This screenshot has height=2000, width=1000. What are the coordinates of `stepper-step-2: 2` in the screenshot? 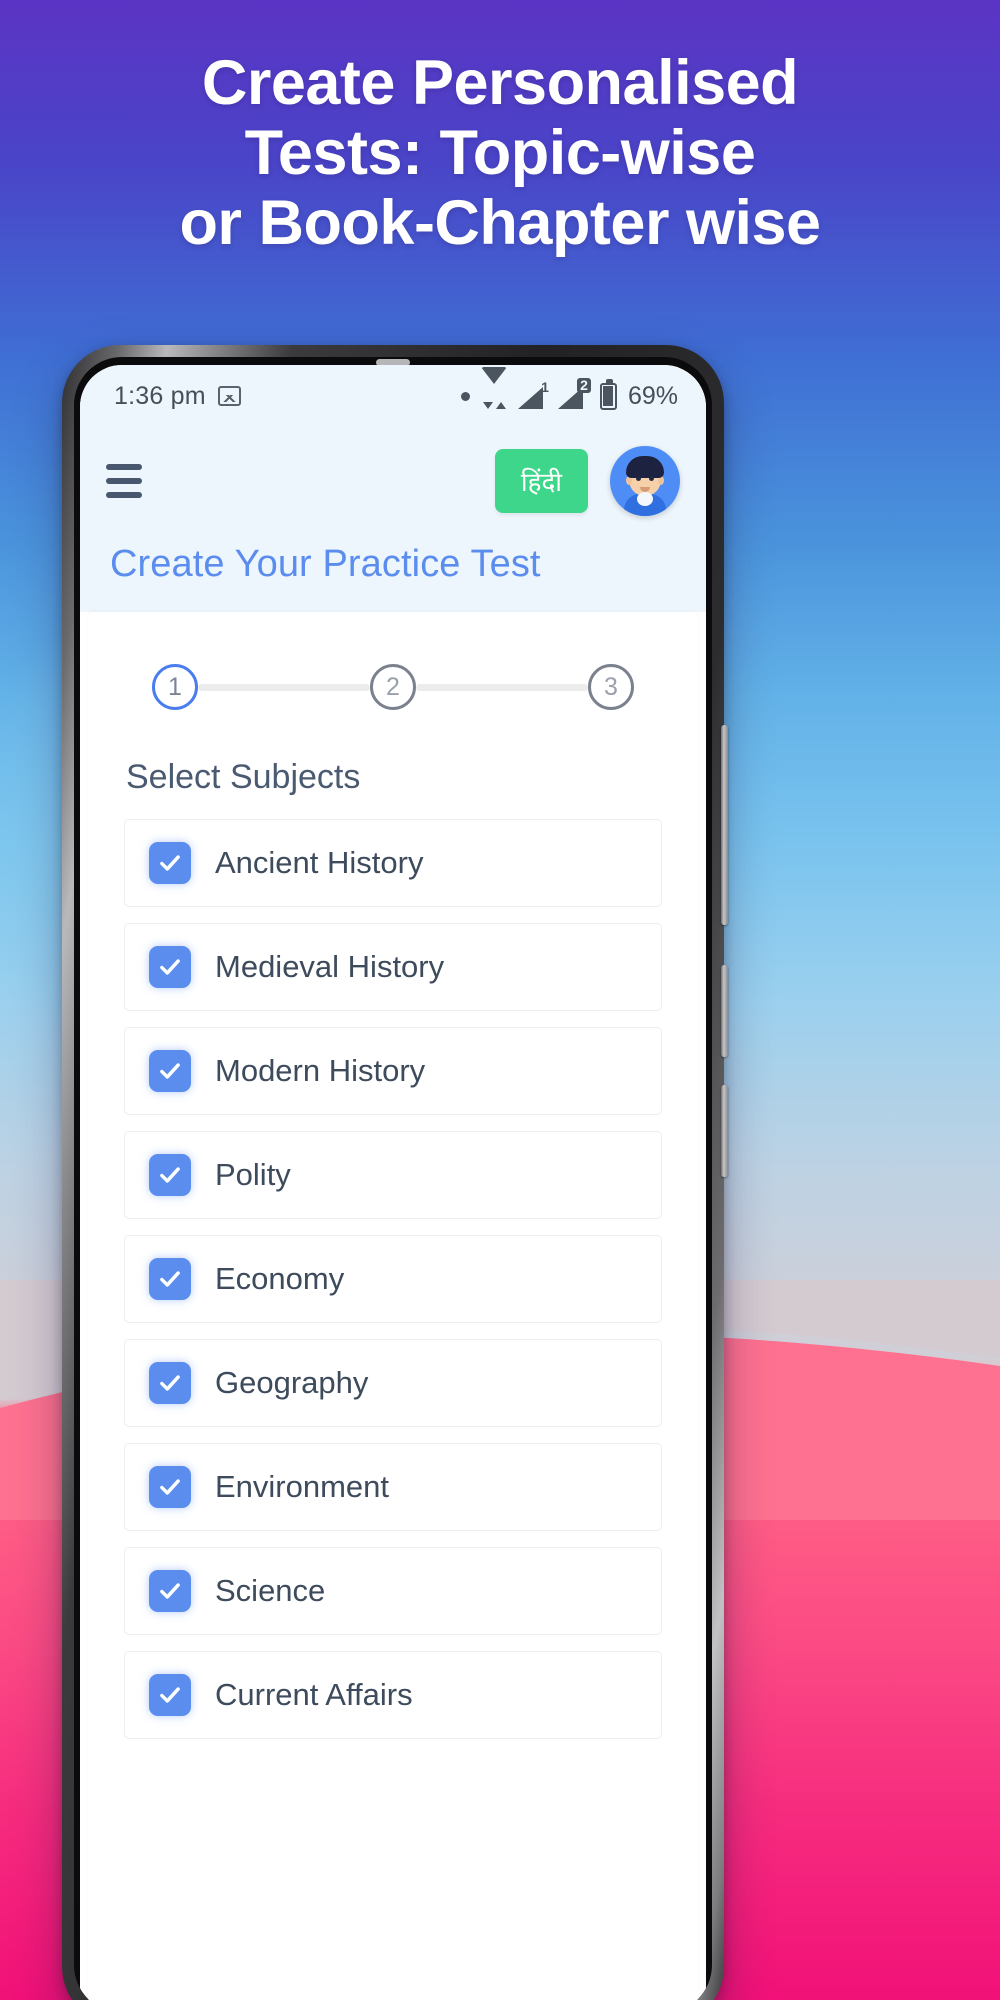 It's located at (393, 687).